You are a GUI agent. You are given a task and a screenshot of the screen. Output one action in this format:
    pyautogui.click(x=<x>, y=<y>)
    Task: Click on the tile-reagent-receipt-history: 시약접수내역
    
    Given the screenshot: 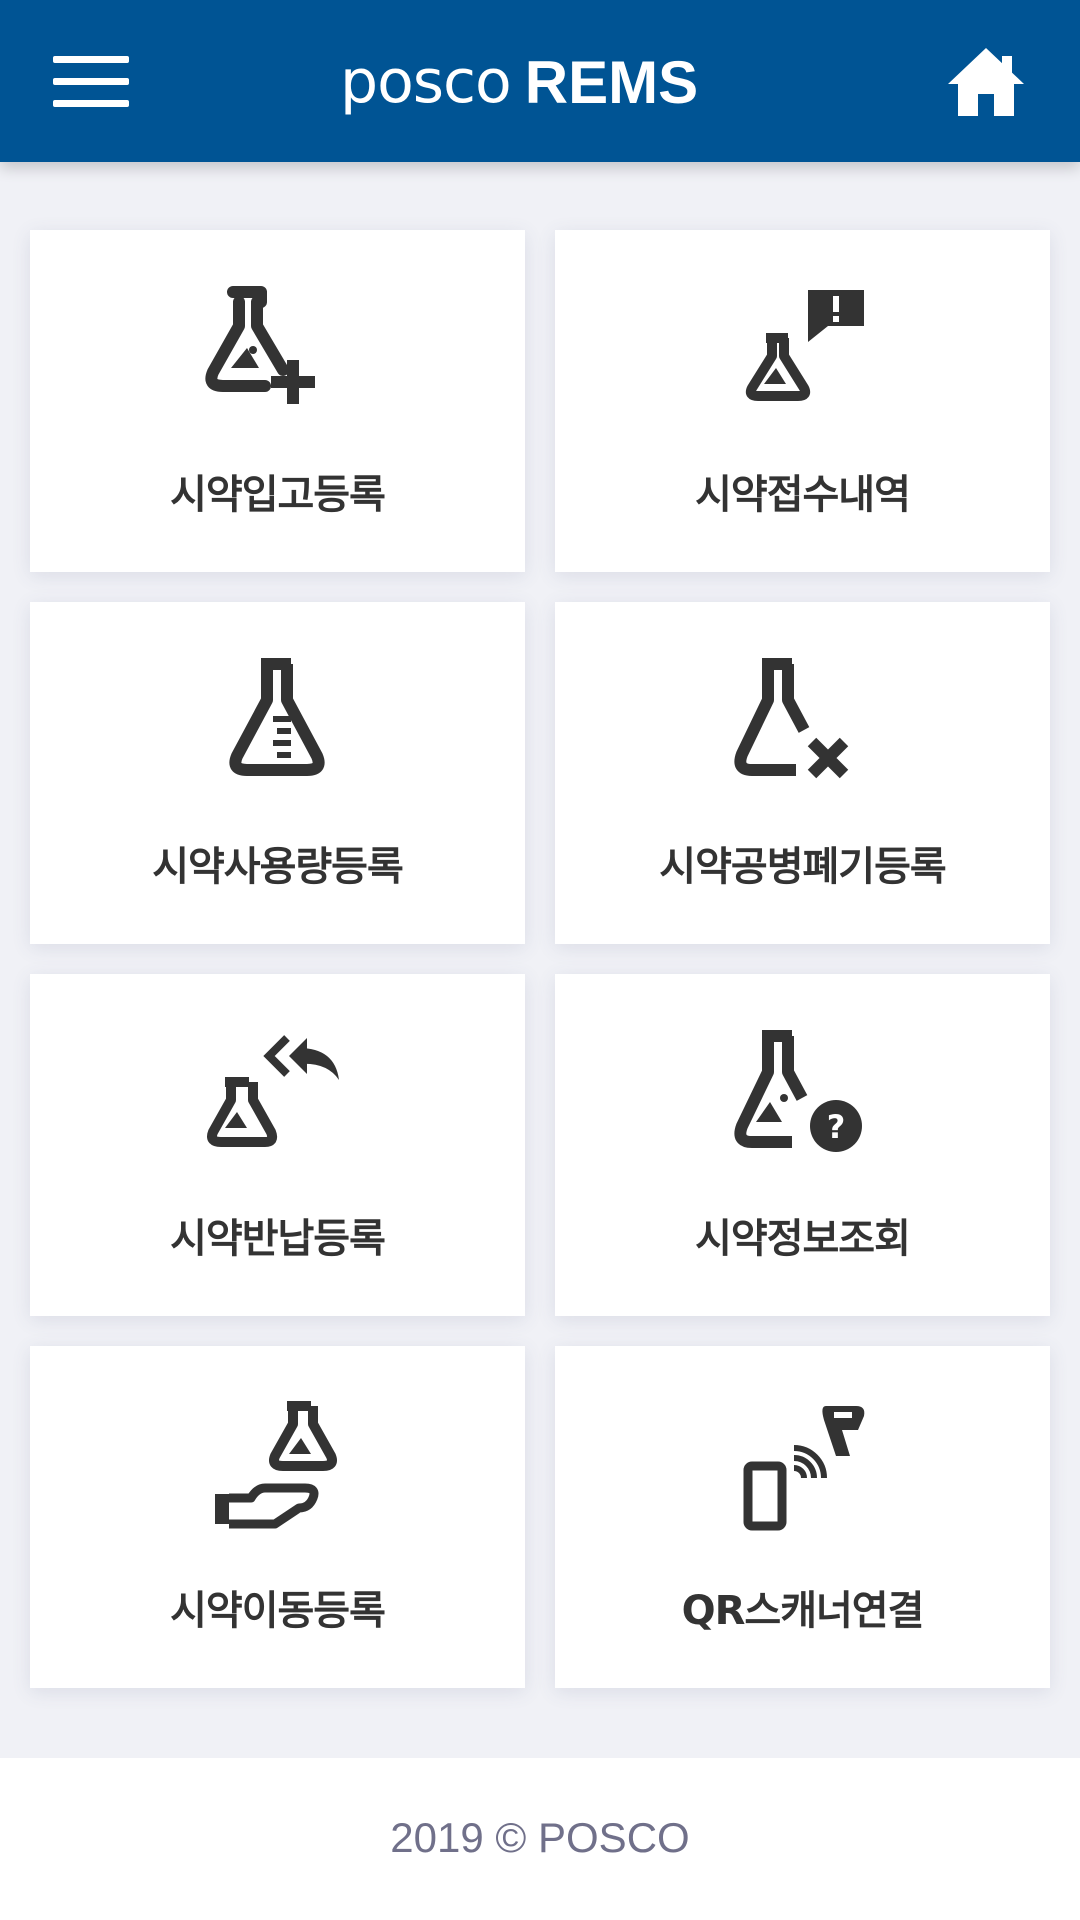 What is the action you would take?
    pyautogui.click(x=802, y=401)
    